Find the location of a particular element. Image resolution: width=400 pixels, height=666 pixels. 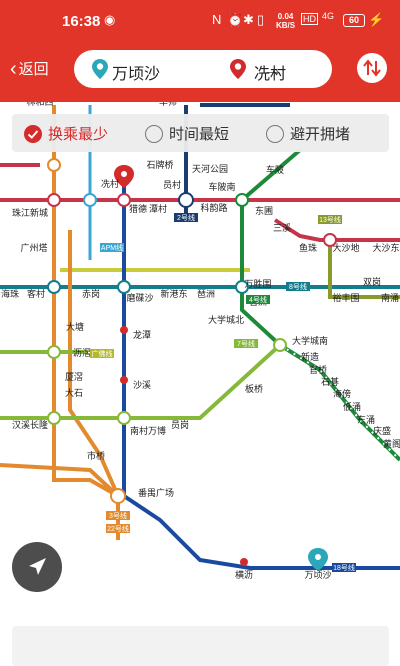

option-label: 避开拥堵 is located at coordinates (320, 134).